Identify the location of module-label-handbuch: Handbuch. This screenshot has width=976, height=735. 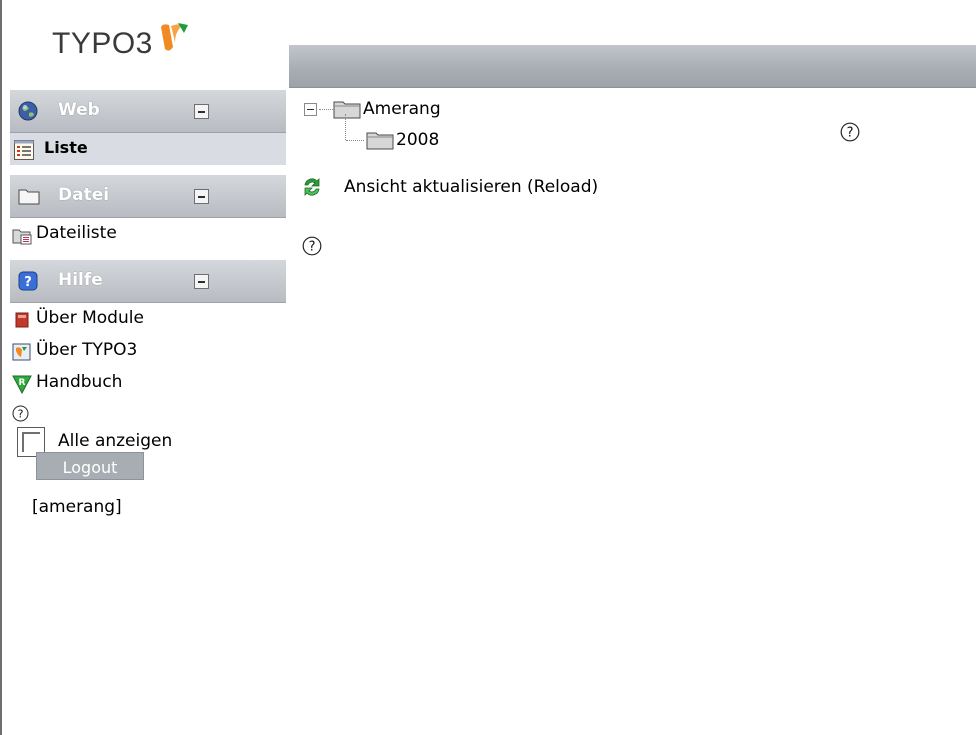
(79, 382).